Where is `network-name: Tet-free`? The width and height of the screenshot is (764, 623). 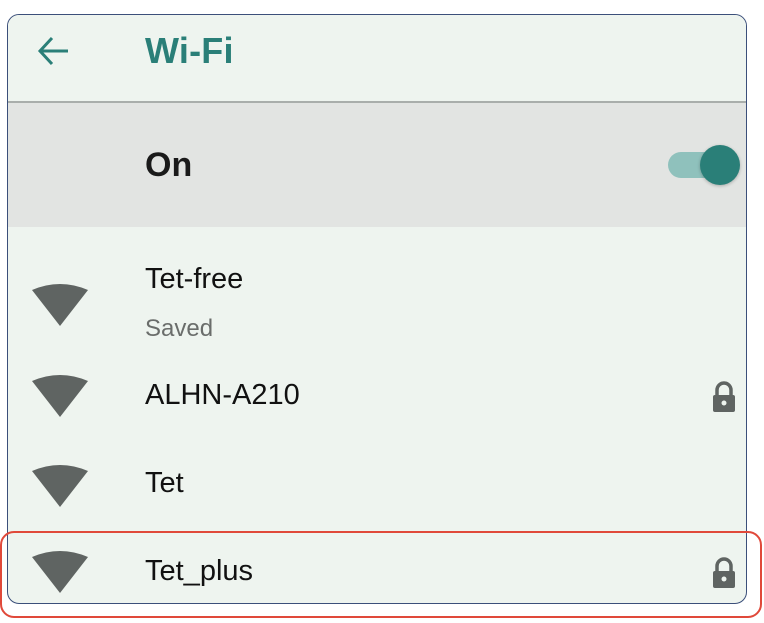 network-name: Tet-free is located at coordinates (194, 279).